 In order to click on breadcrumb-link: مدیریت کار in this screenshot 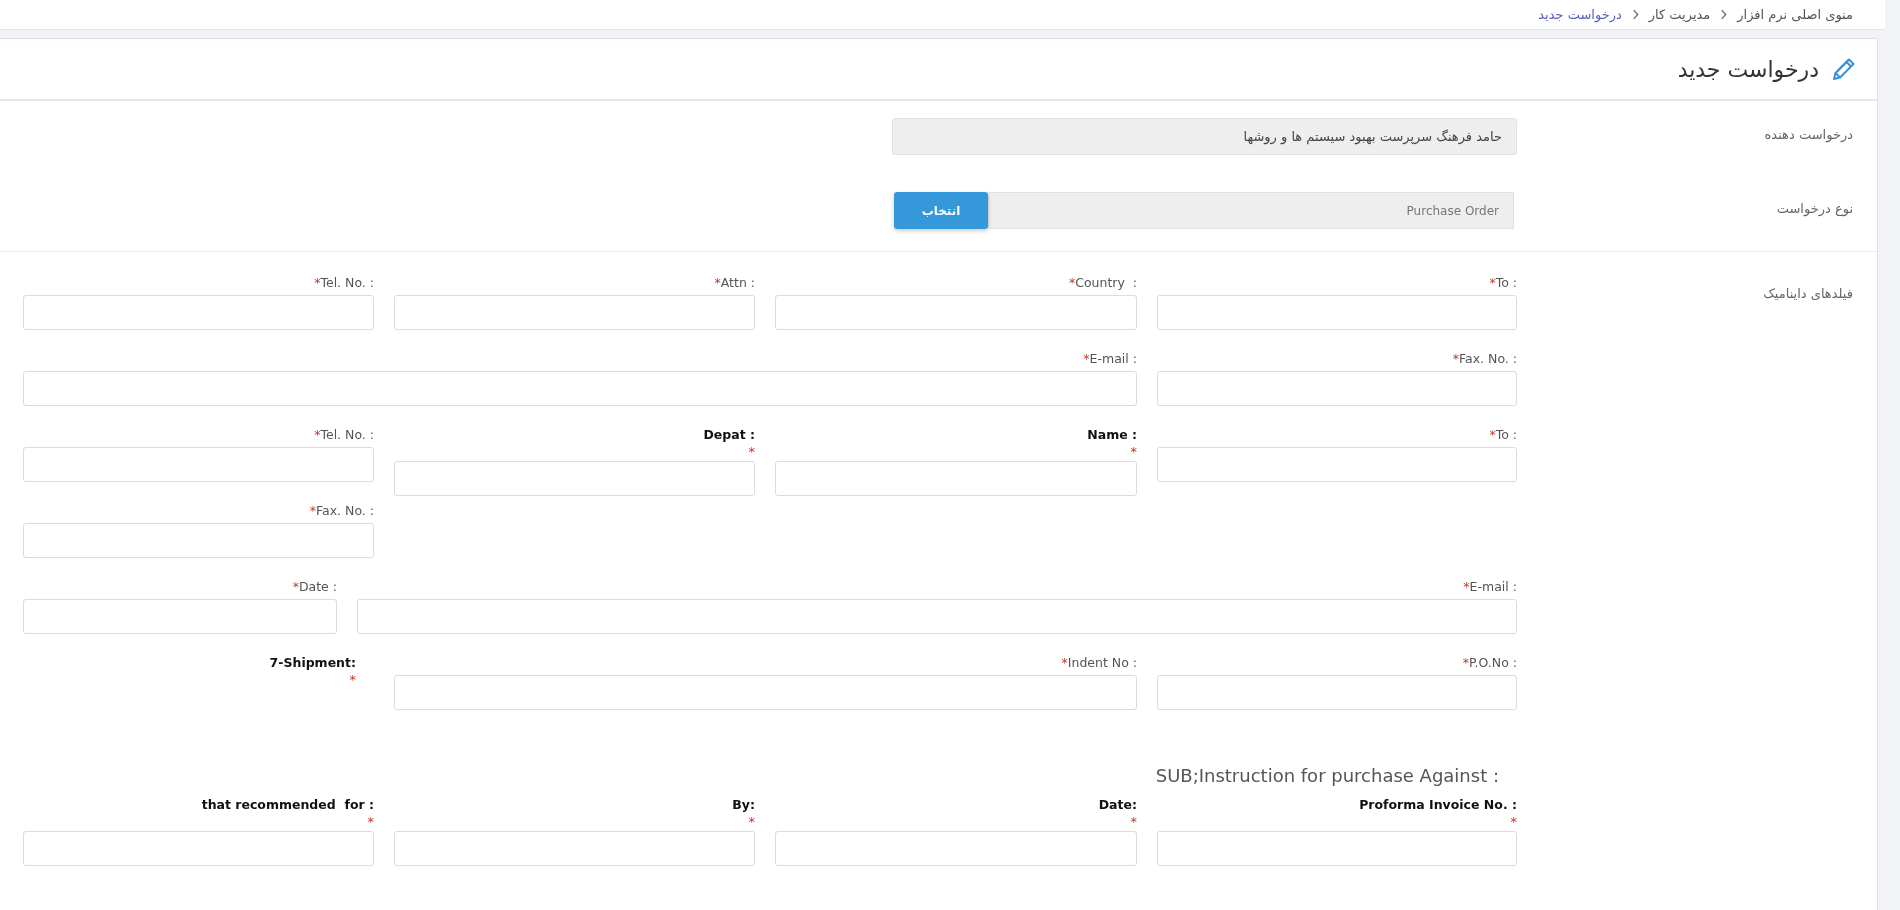, I will do `click(1679, 14)`.